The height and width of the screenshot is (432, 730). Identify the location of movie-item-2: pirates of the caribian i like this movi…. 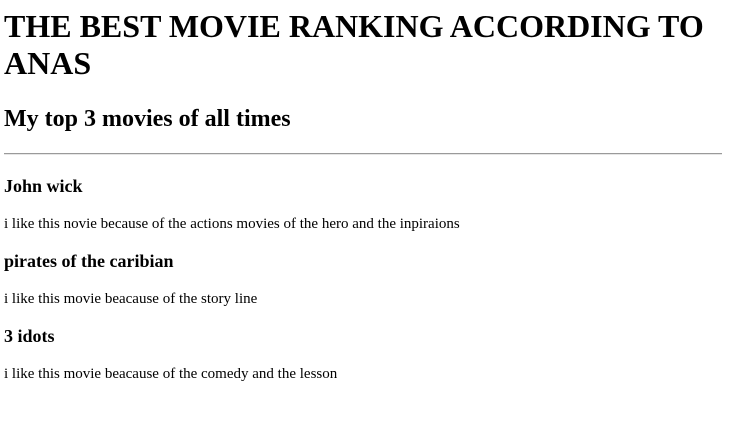
(365, 279).